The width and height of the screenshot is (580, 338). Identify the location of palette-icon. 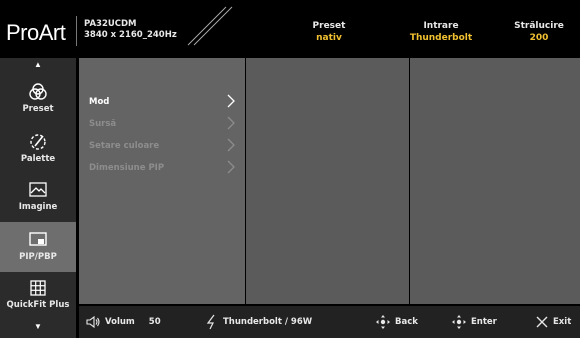
(38, 142).